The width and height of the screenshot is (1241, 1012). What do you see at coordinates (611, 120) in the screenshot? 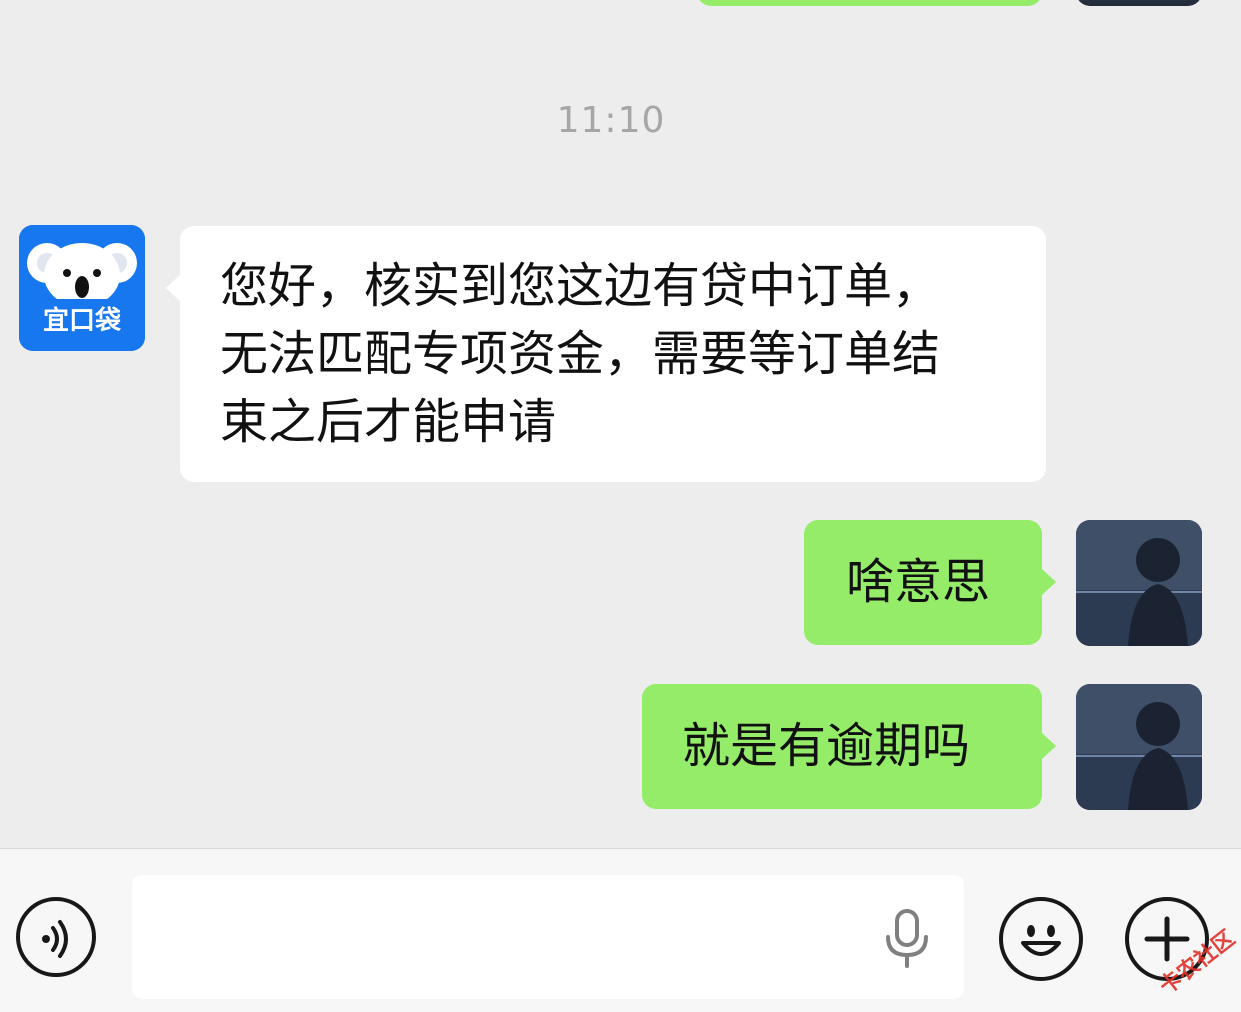
I see `message-timestamp: 11:10` at bounding box center [611, 120].